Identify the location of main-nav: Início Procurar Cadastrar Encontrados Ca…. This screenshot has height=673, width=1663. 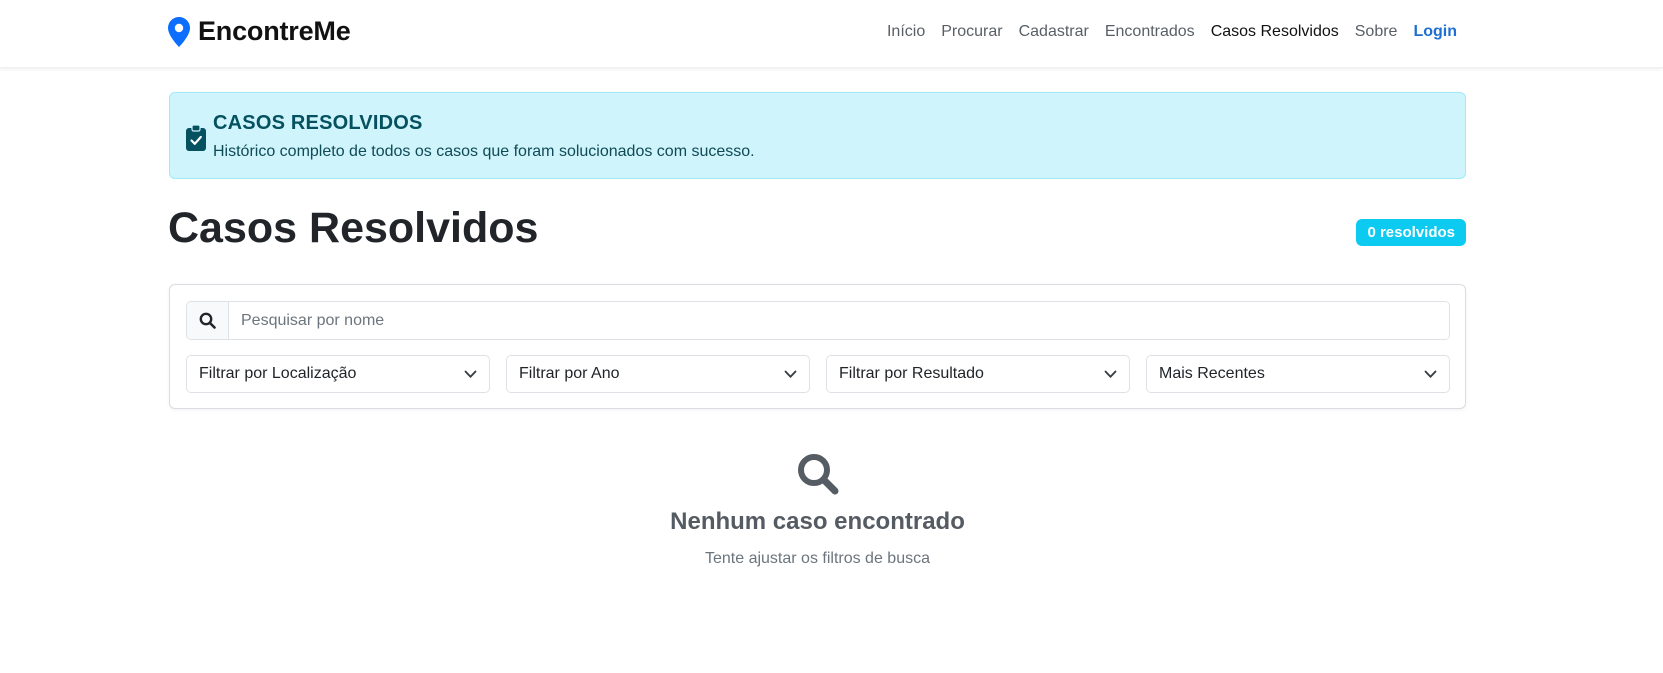
(1164, 32).